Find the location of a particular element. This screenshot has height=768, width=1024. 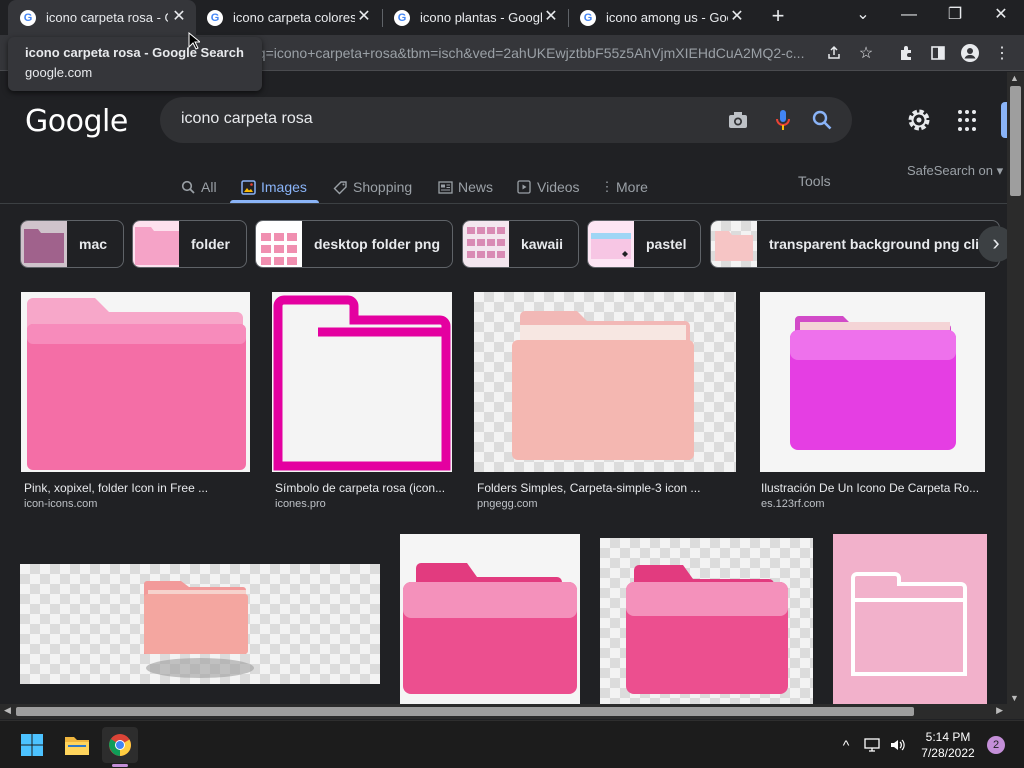

close-window-icon: ✕ is located at coordinates (1001, 16).